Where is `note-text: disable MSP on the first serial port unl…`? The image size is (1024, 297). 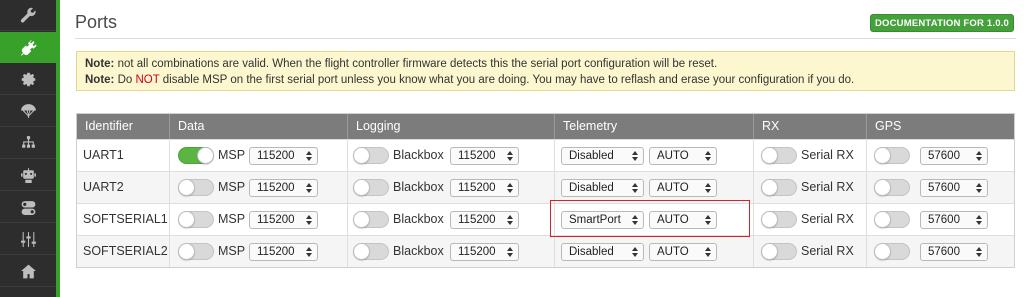 note-text: disable MSP on the first serial port unl… is located at coordinates (508, 80).